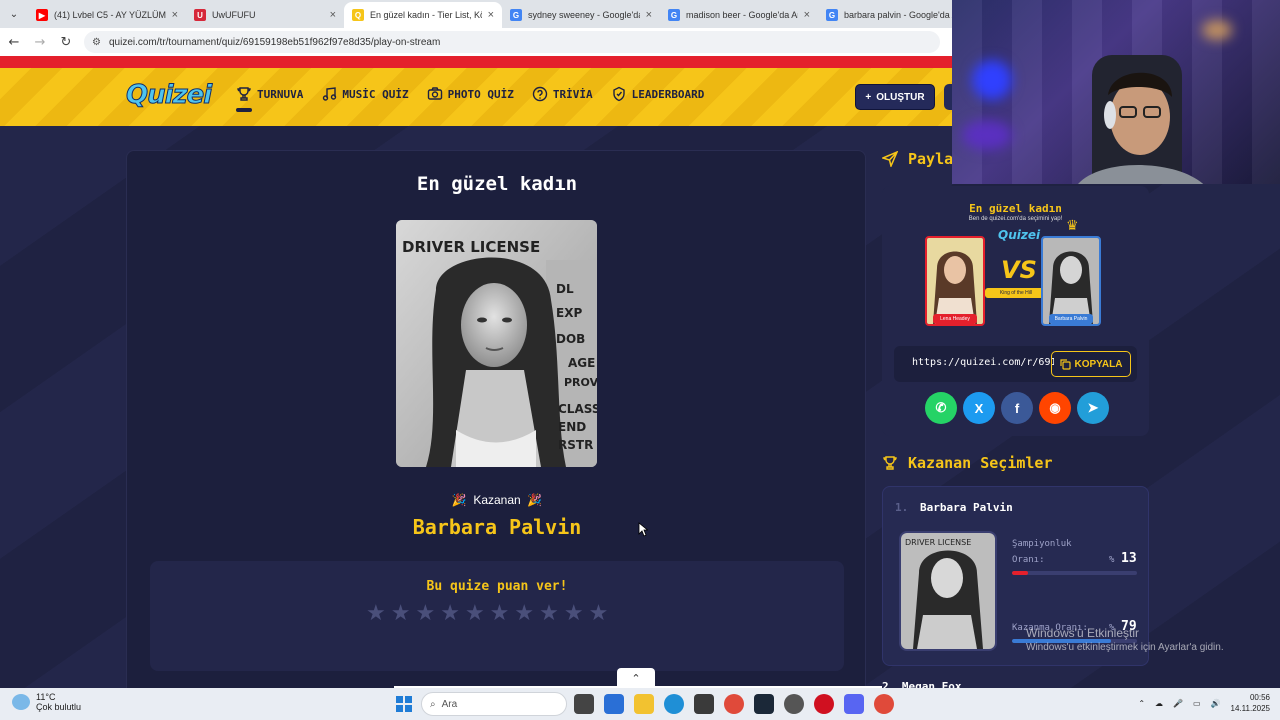 The image size is (1280, 720). I want to click on site-info-icon: ⚙, so click(96, 42).